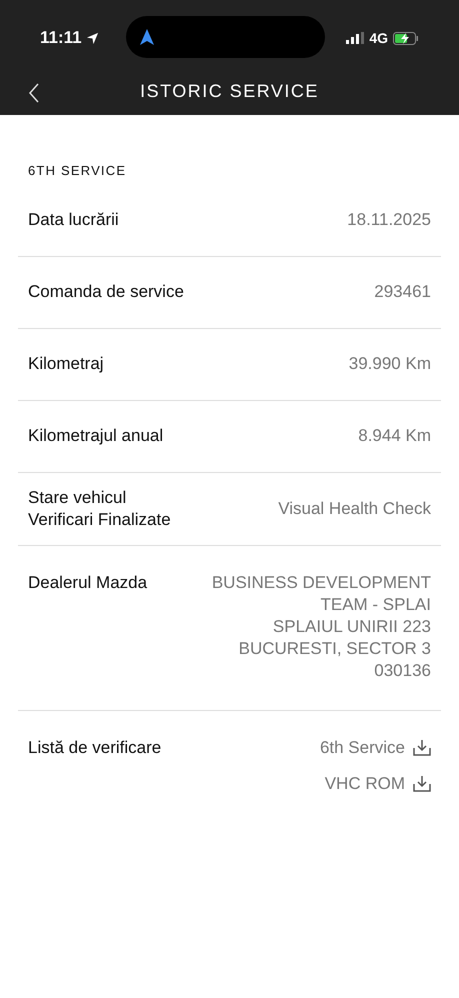  Describe the element at coordinates (99, 508) in the screenshot. I see `row-label: Stare vehicul Verificari Finalizate` at that location.